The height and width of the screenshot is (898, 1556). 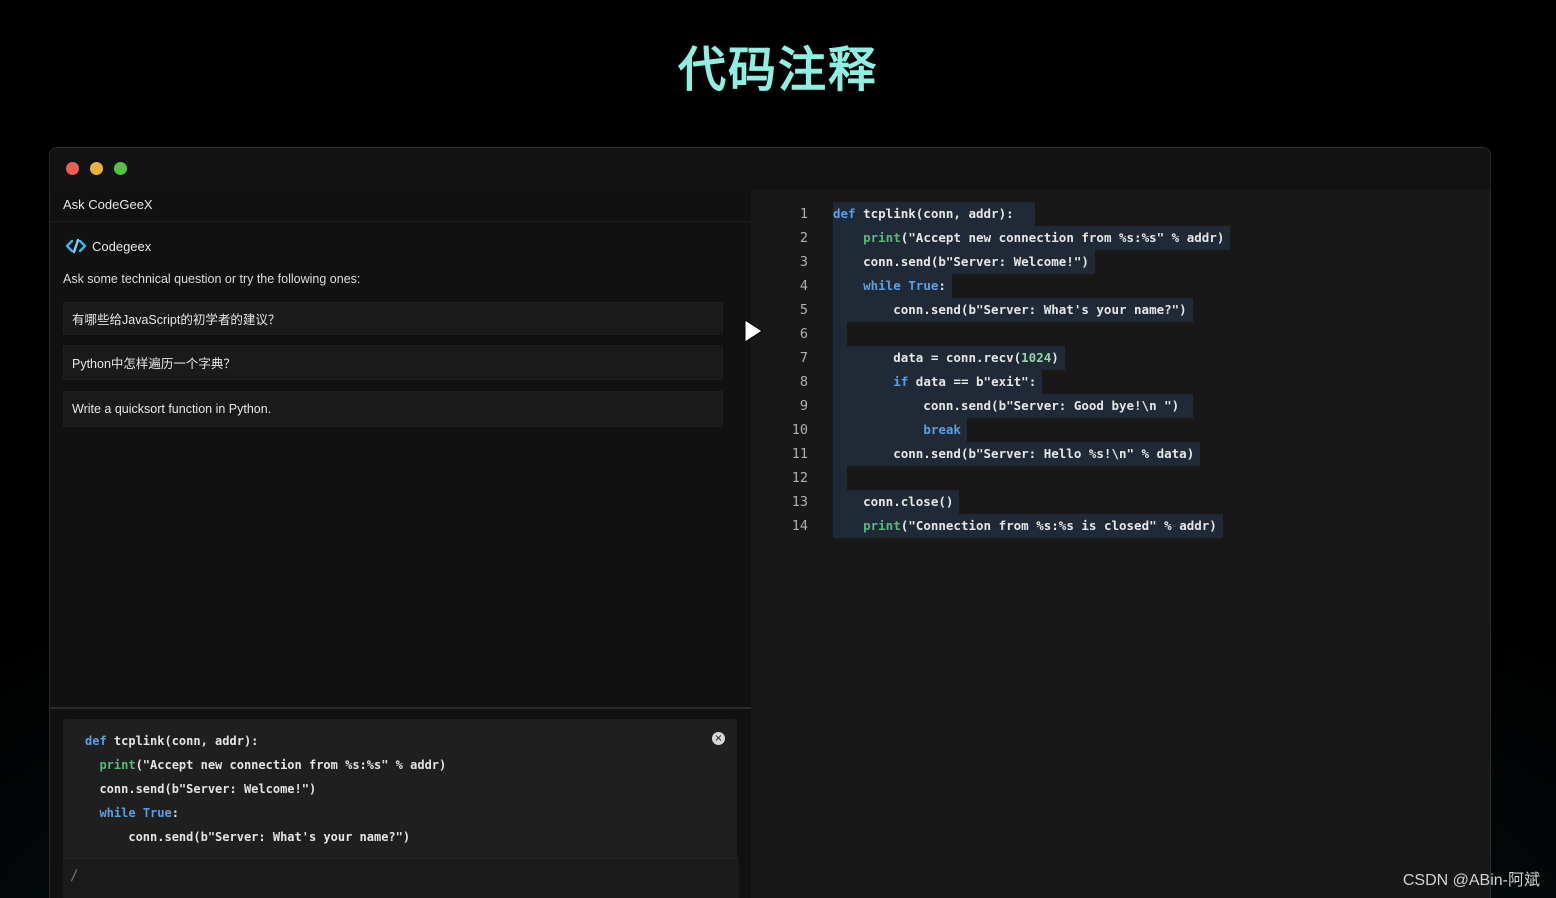 I want to click on mouse-pointer-icon, so click(x=753, y=331).